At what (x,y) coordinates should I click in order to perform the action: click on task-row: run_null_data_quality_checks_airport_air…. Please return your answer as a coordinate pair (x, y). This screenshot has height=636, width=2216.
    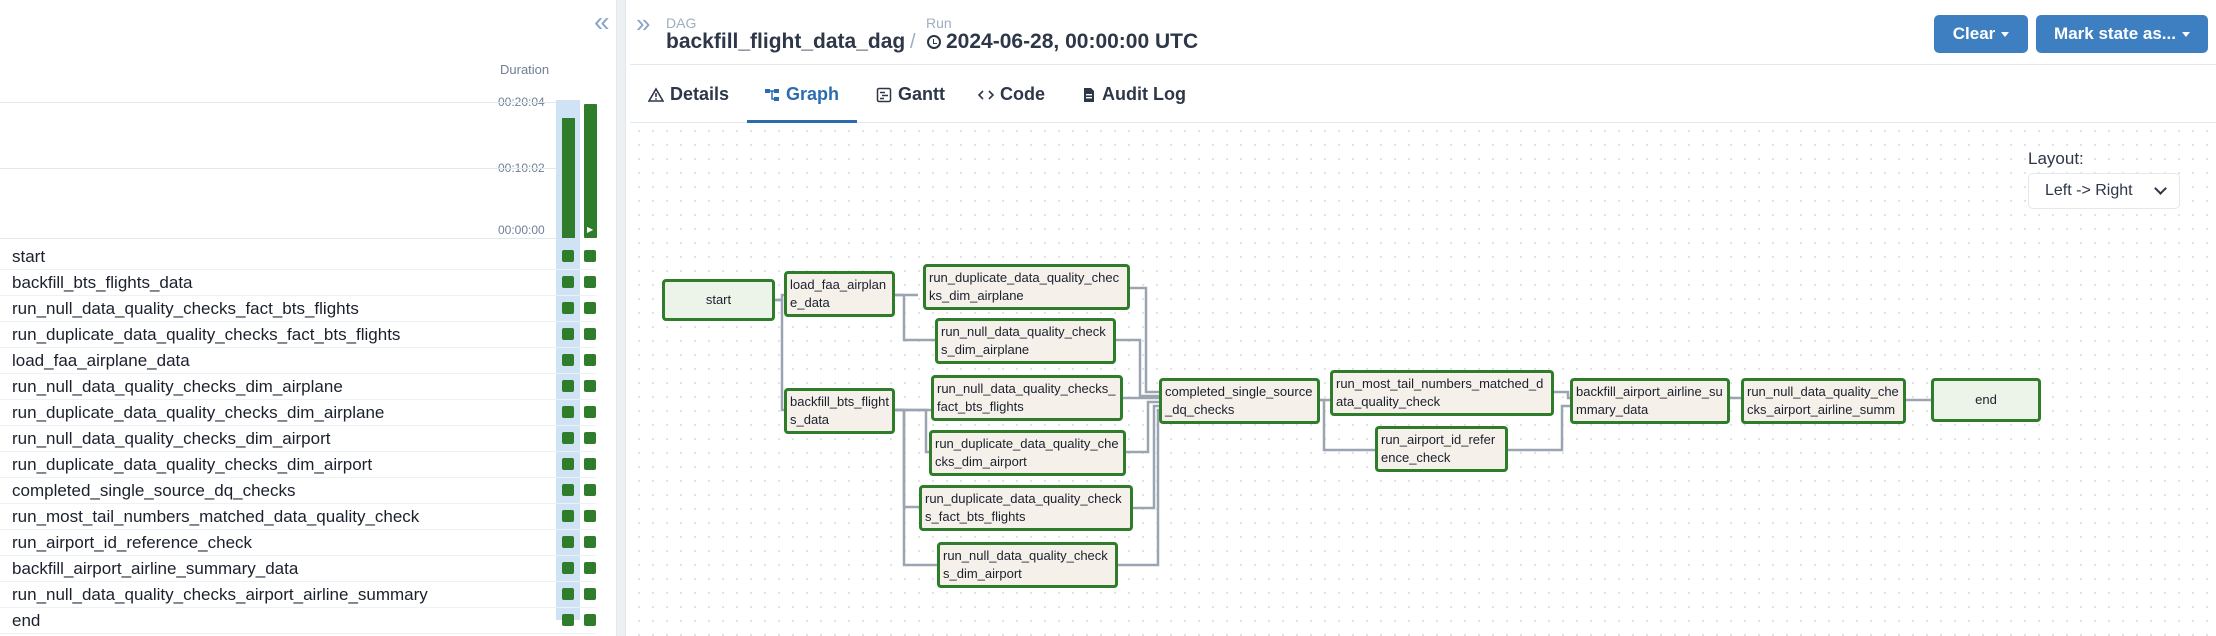
    Looking at the image, I should click on (298, 595).